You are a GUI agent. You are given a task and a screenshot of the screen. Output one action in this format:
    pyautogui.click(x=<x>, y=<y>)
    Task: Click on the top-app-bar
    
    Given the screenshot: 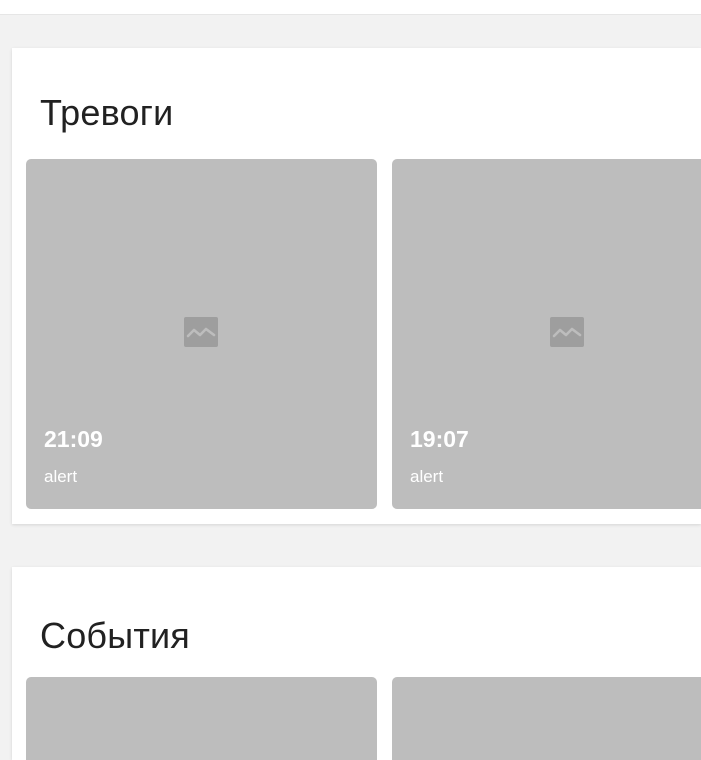 What is the action you would take?
    pyautogui.click(x=350, y=7)
    